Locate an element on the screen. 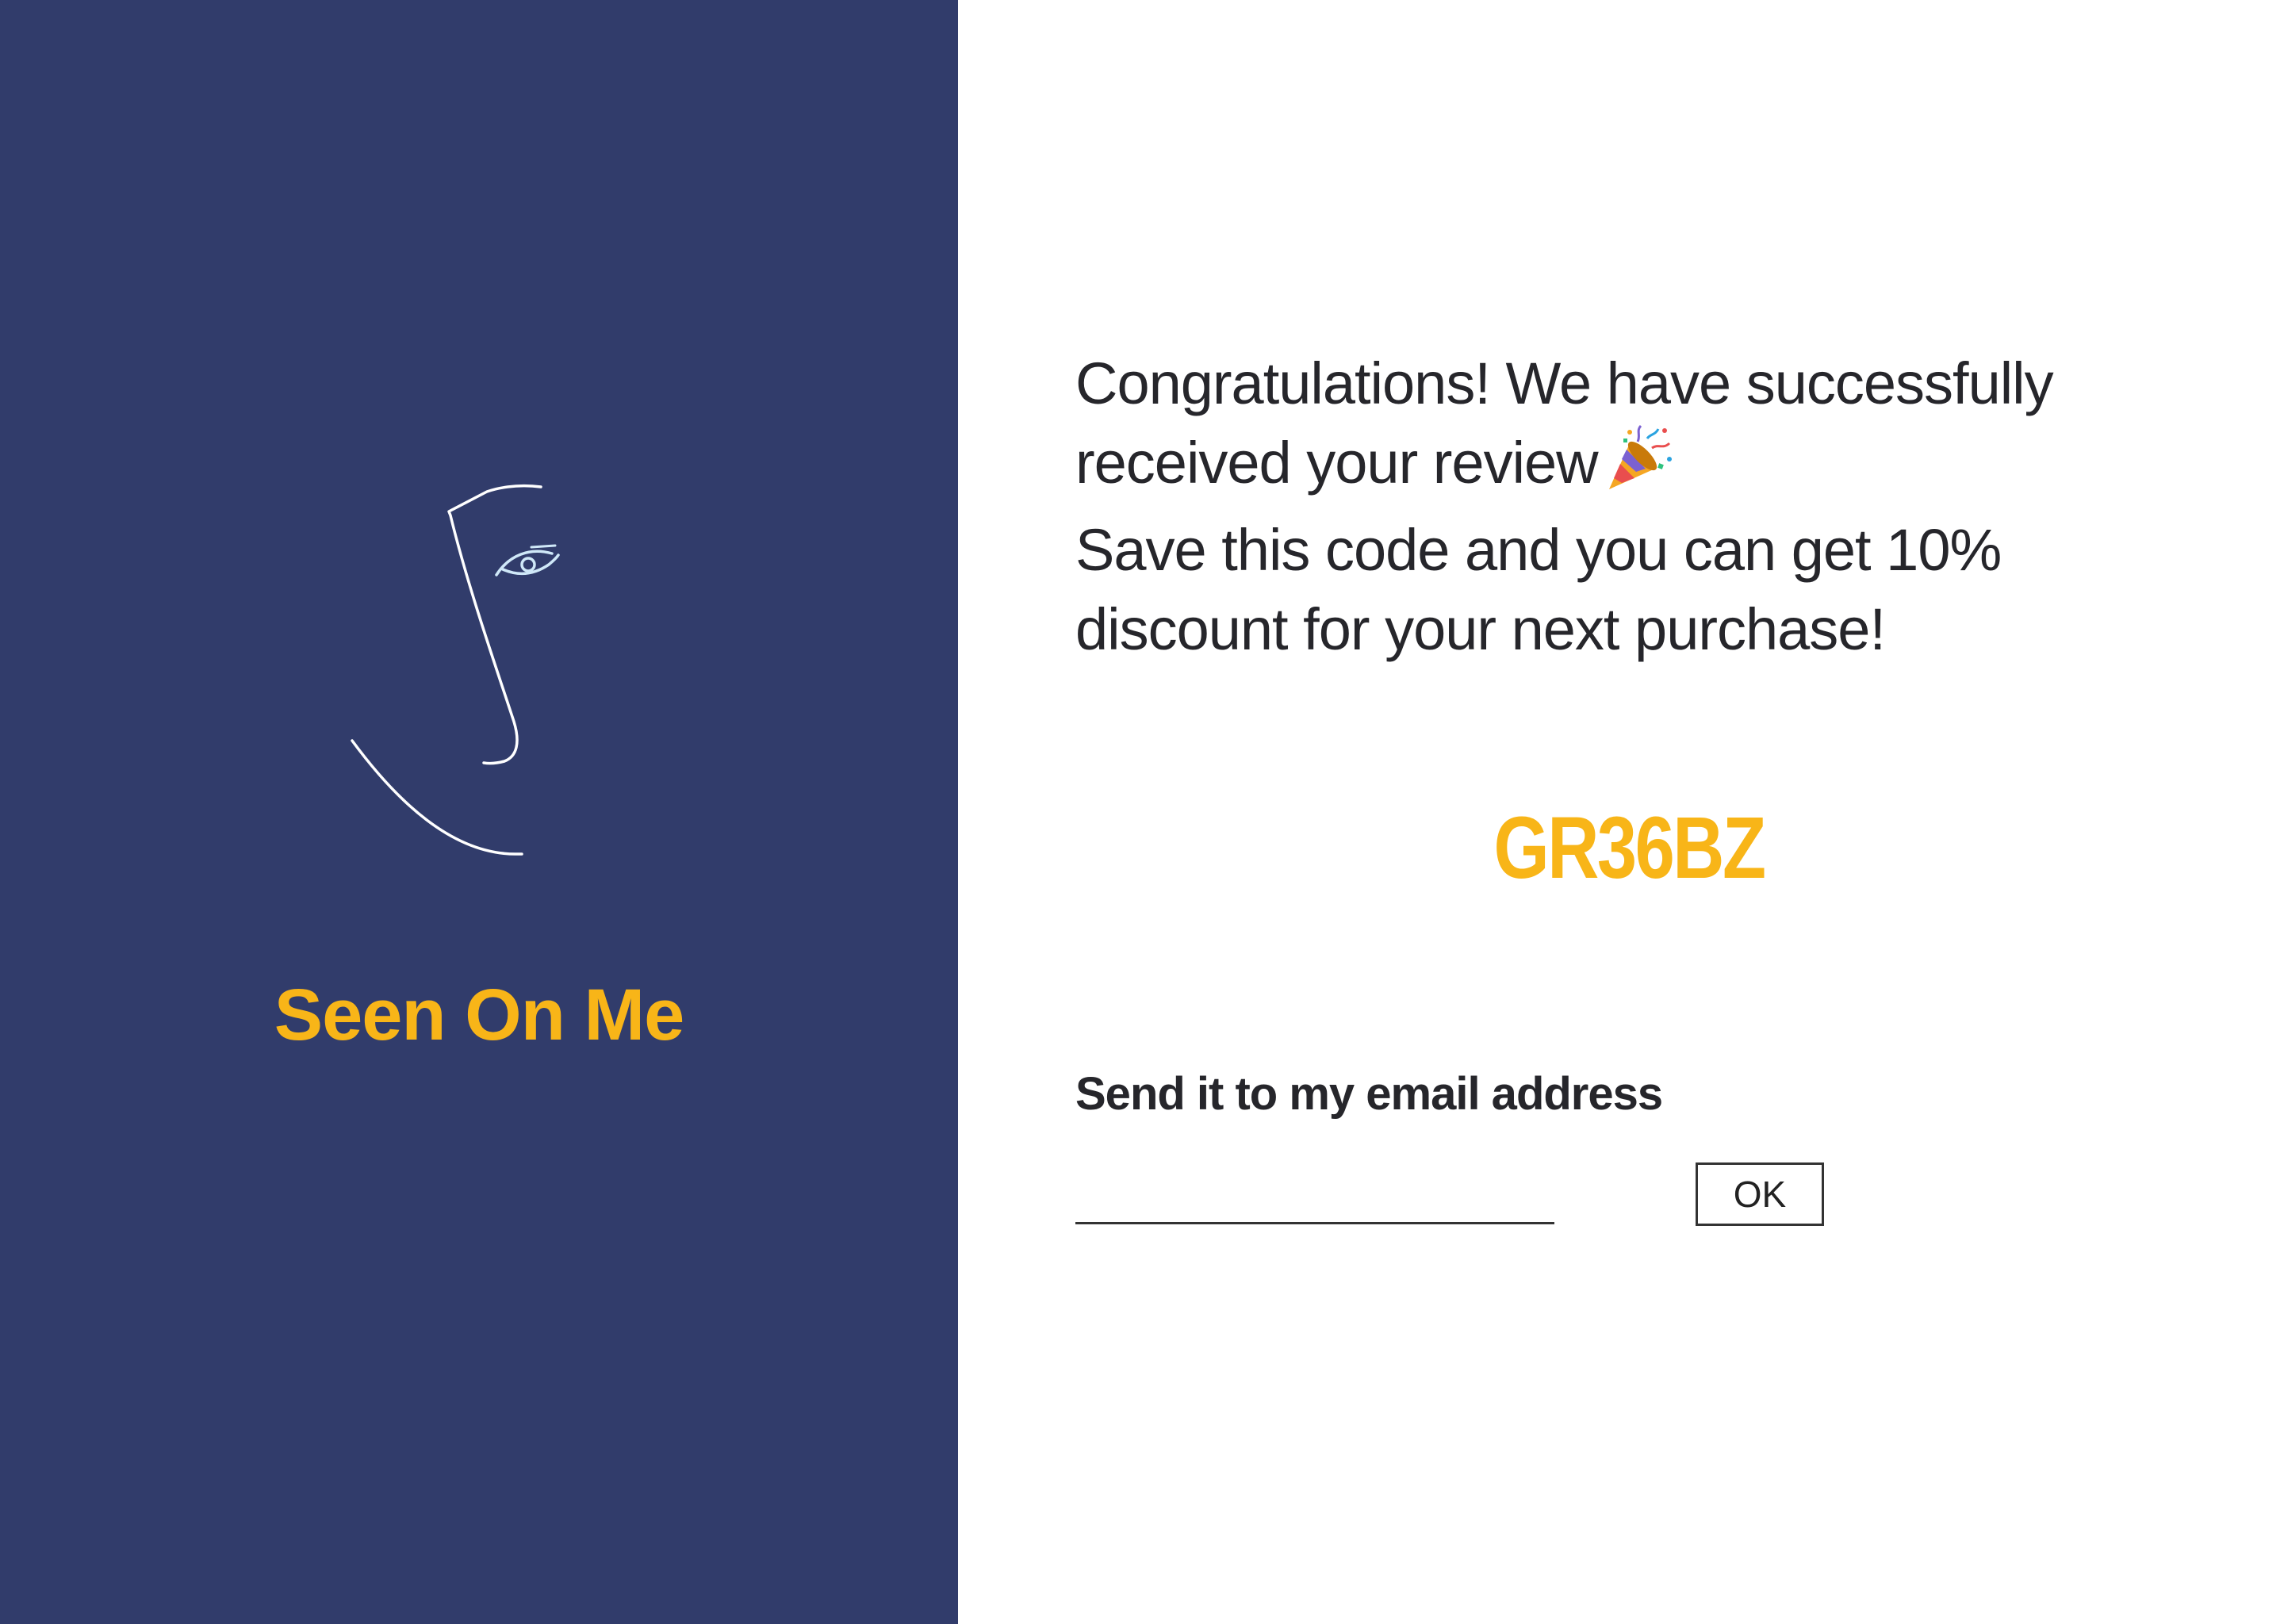 This screenshot has width=2284, height=1624. email-label: Send it to my email address is located at coordinates (1369, 1094).